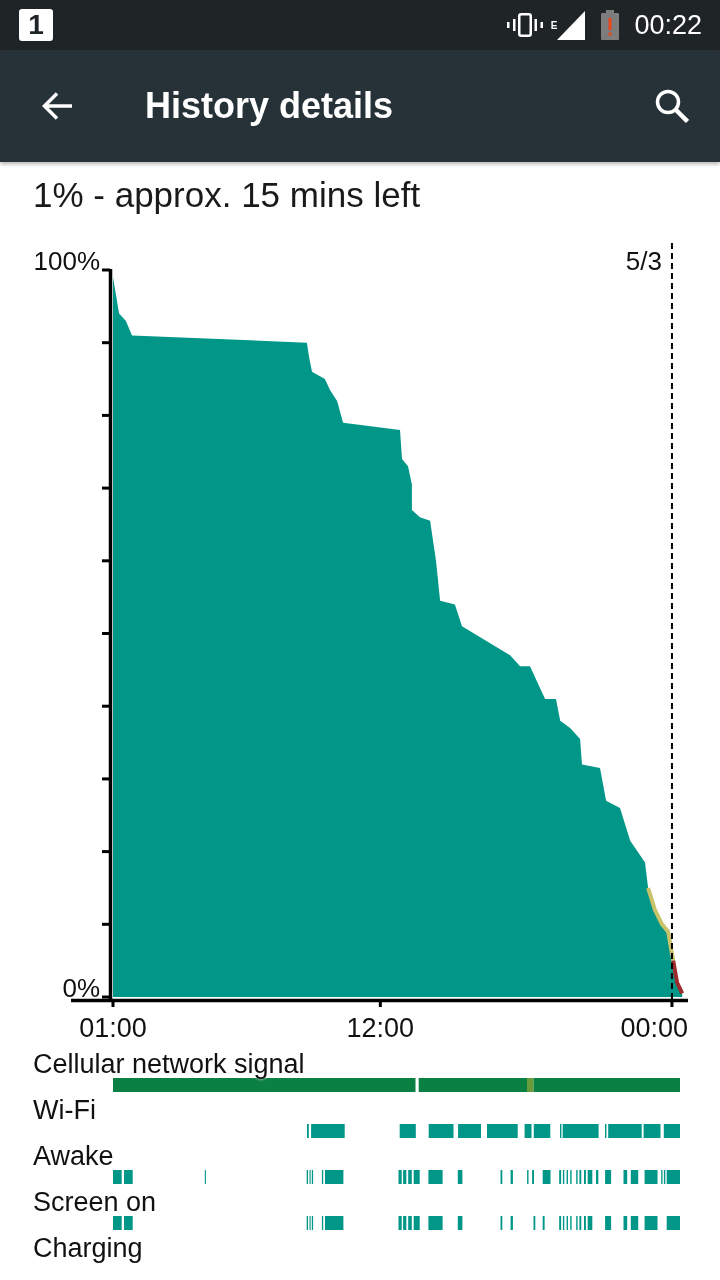 The width and height of the screenshot is (720, 1280). What do you see at coordinates (524, 25) in the screenshot?
I see `vibrate-icon` at bounding box center [524, 25].